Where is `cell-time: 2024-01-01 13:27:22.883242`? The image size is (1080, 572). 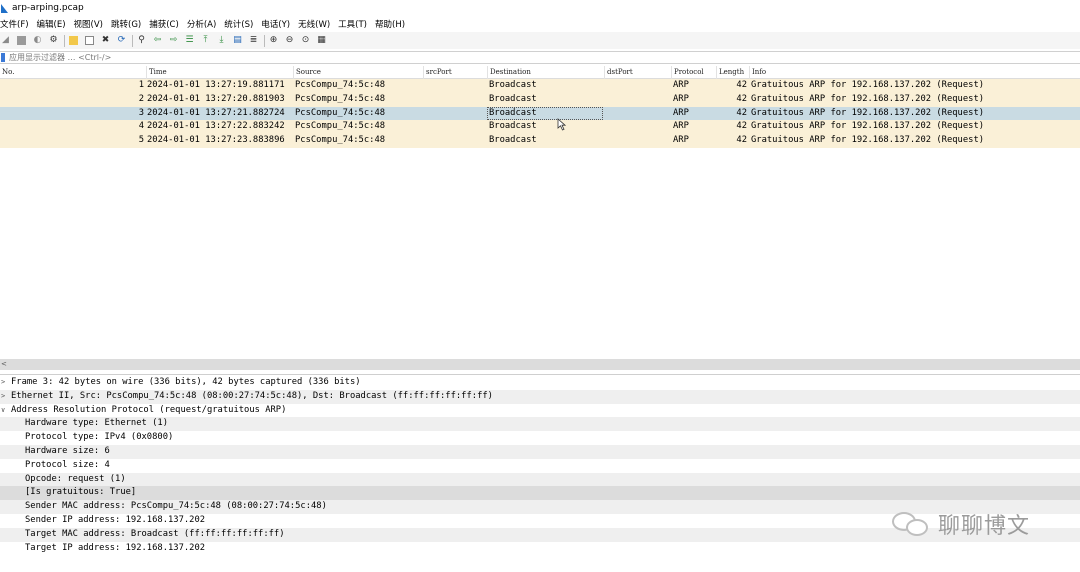
cell-time: 2024-01-01 13:27:22.883242 is located at coordinates (216, 126).